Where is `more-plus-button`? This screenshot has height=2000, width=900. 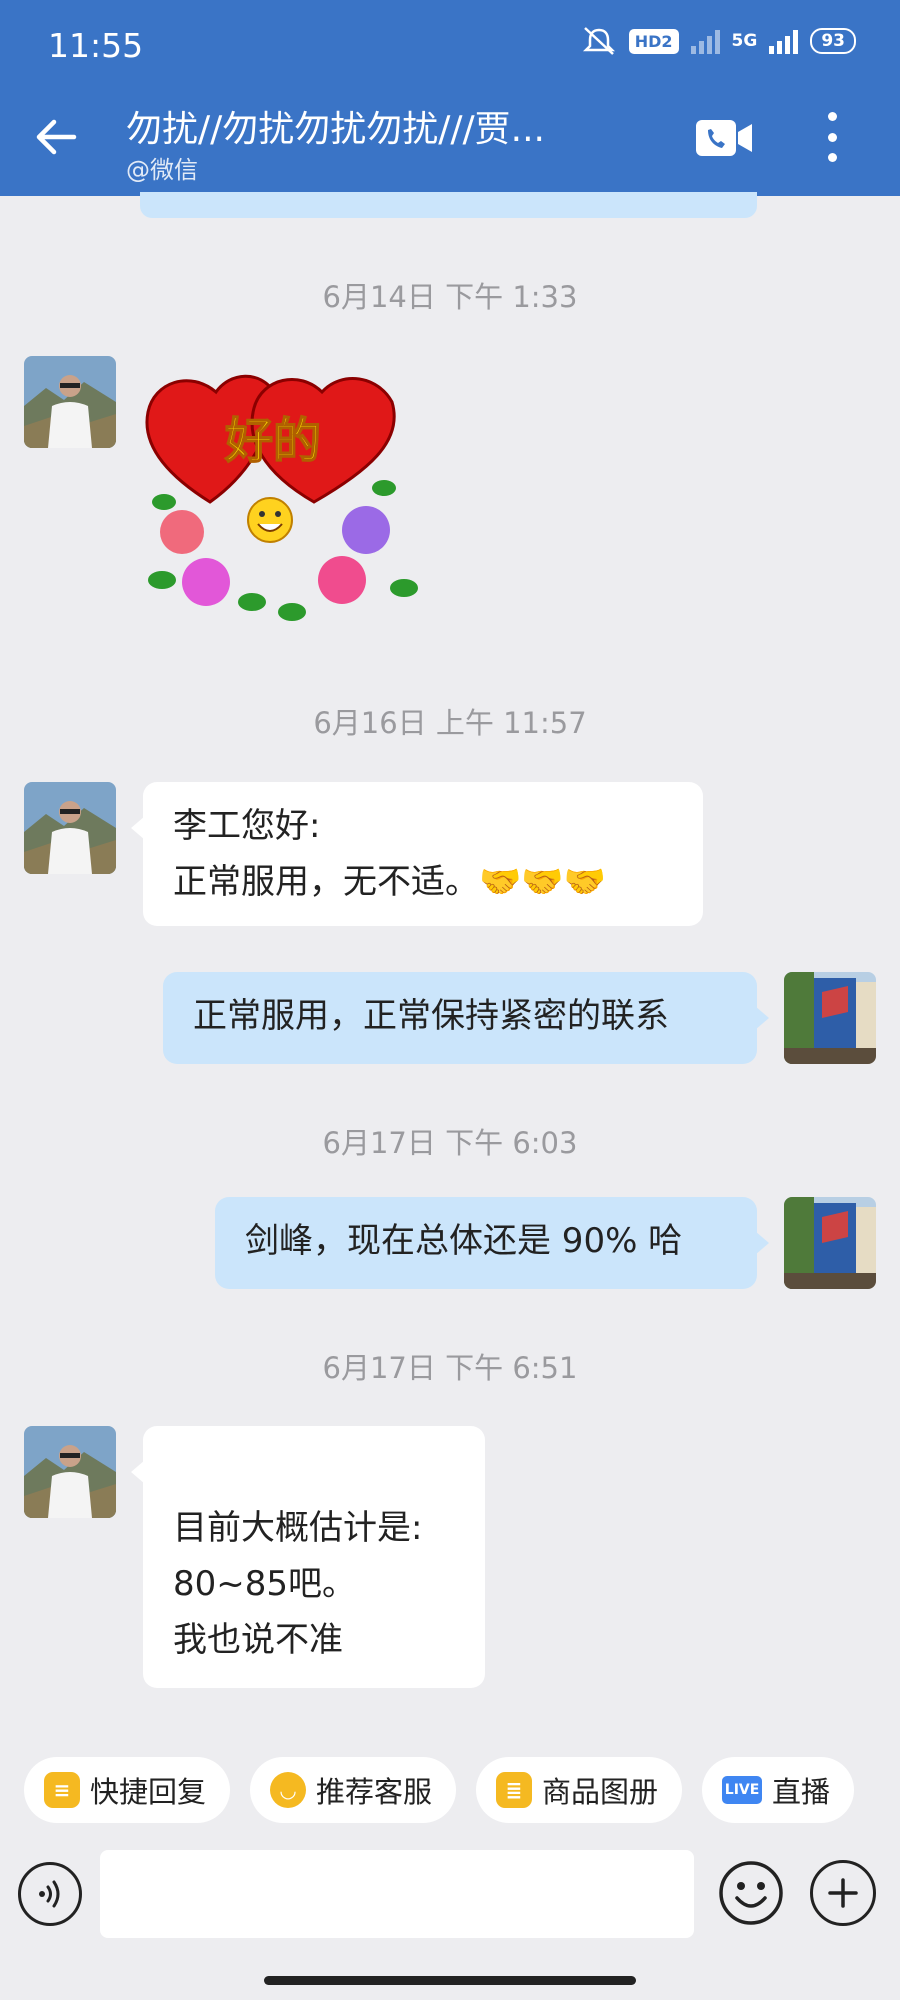 more-plus-button is located at coordinates (843, 1893).